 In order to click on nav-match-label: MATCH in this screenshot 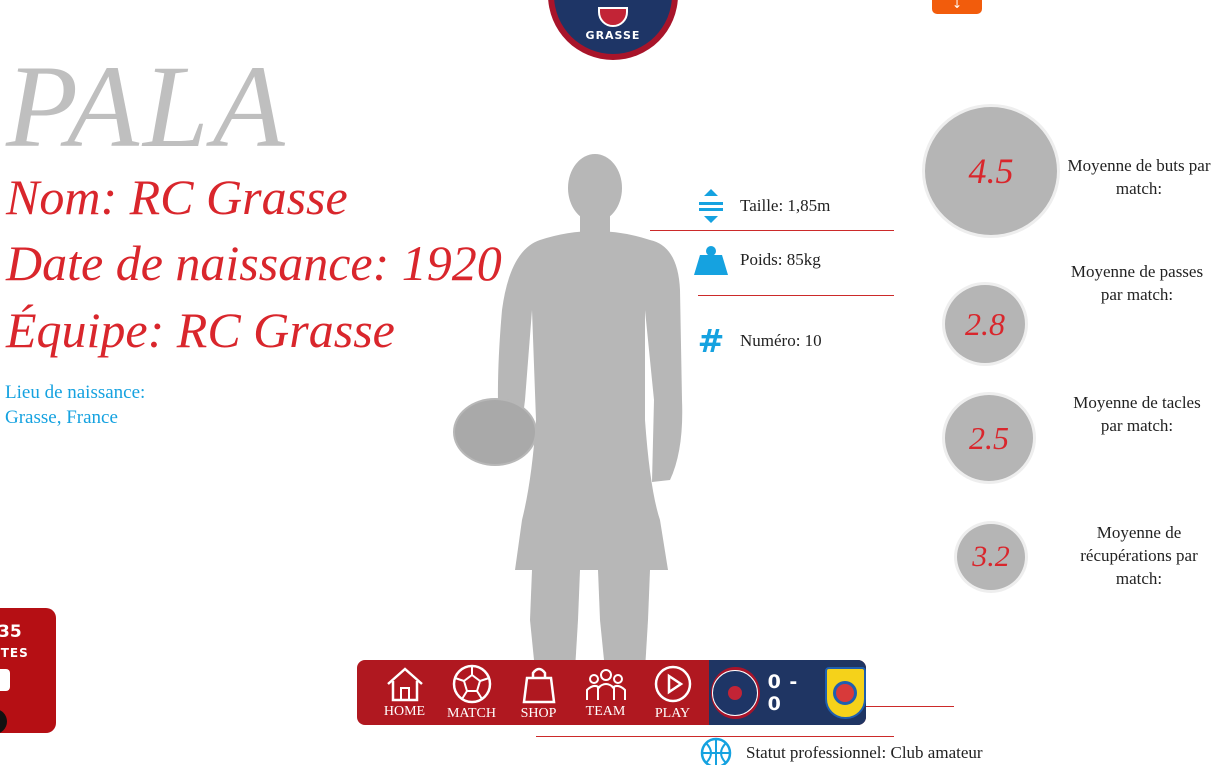, I will do `click(471, 713)`.